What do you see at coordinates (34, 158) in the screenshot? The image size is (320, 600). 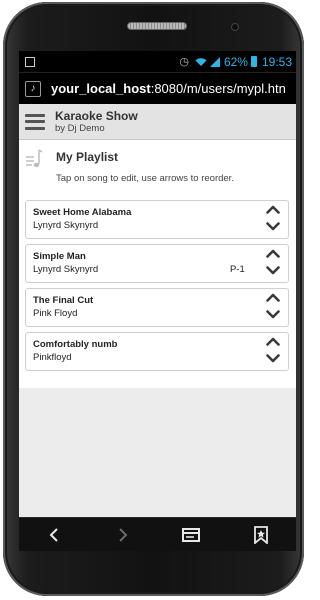 I see `playlist-music-icon` at bounding box center [34, 158].